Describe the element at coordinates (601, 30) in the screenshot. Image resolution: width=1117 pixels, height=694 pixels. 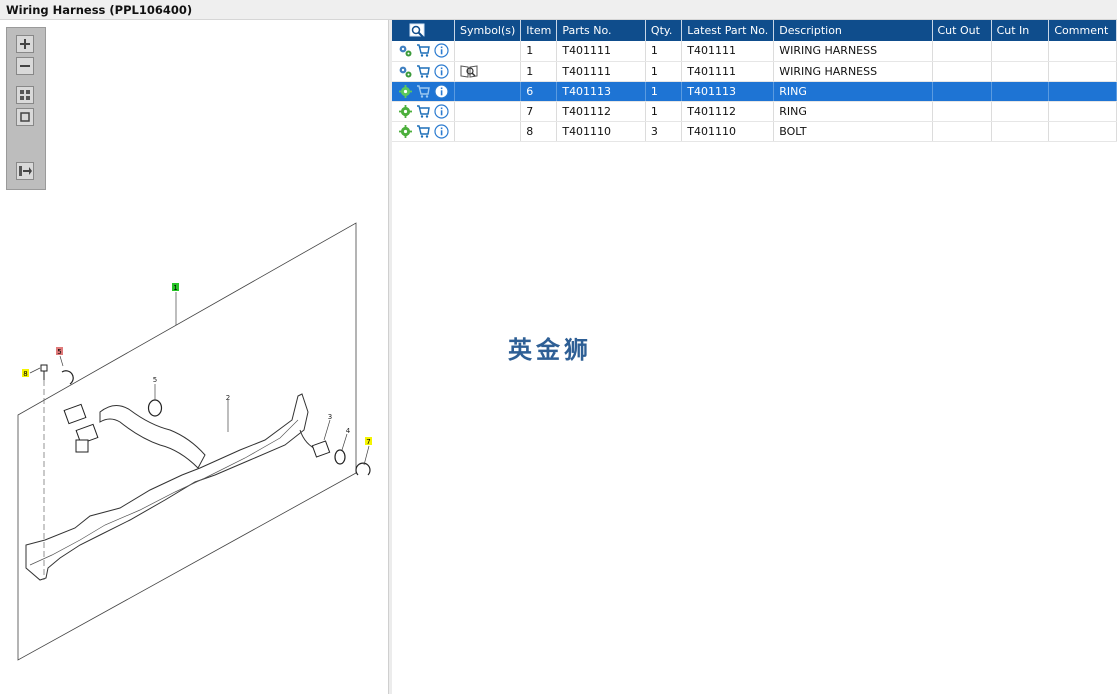
I see `header-parts-no: Parts No.` at that location.